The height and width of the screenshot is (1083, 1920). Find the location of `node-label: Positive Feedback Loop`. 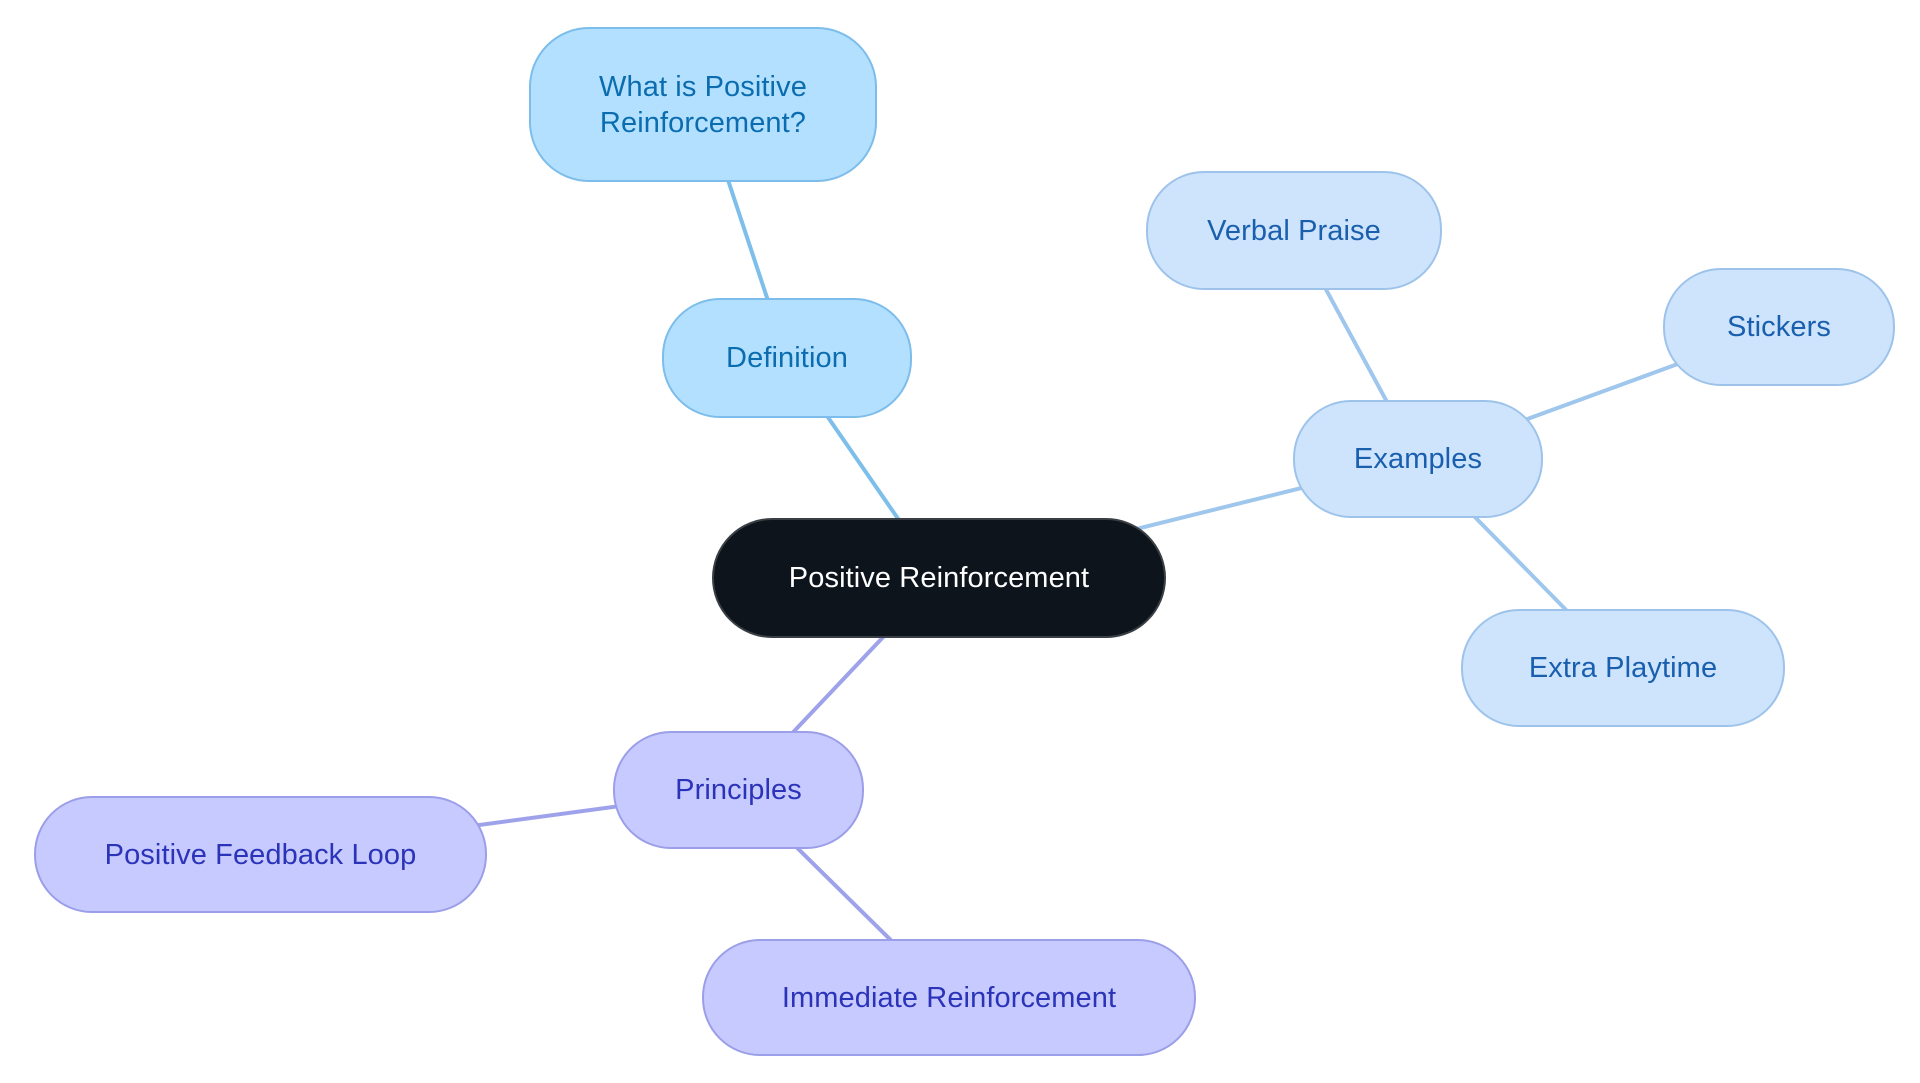

node-label: Positive Feedback Loop is located at coordinates (260, 854).